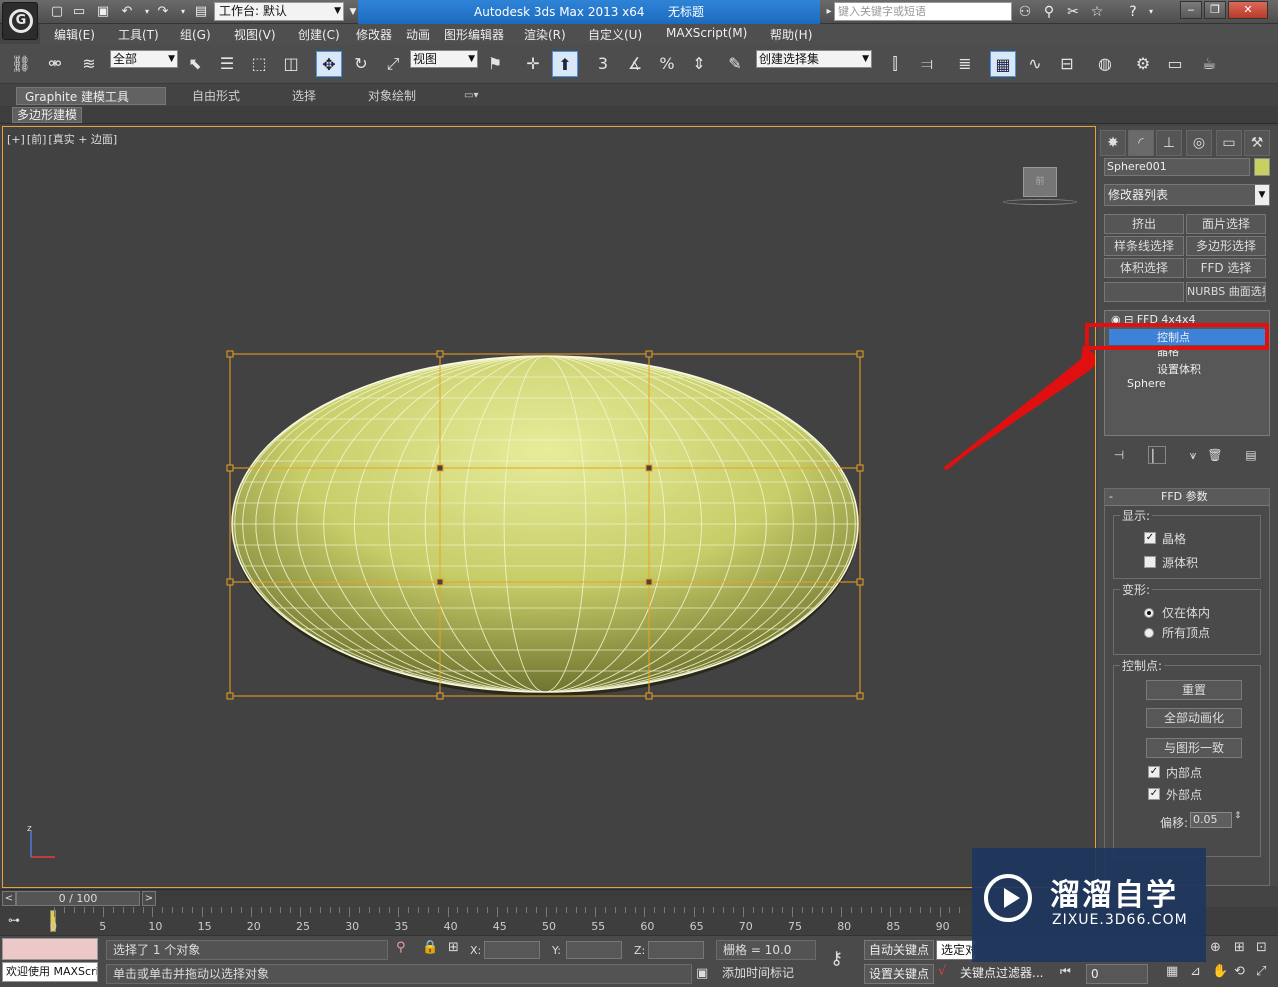 The width and height of the screenshot is (1278, 987). Describe the element at coordinates (1144, 292) in the screenshot. I see `mod-empty-button` at that location.